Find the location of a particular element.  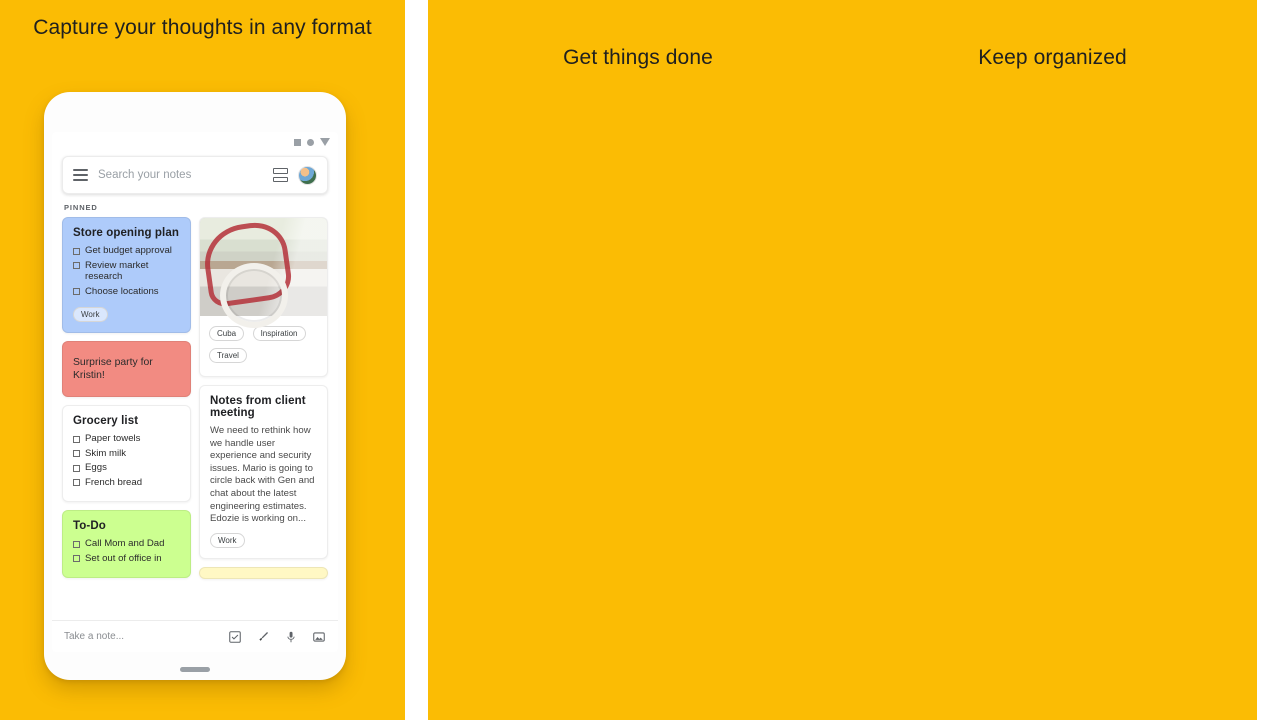

panel-title-1: Capture your thoughts in any format is located at coordinates (202, 27).